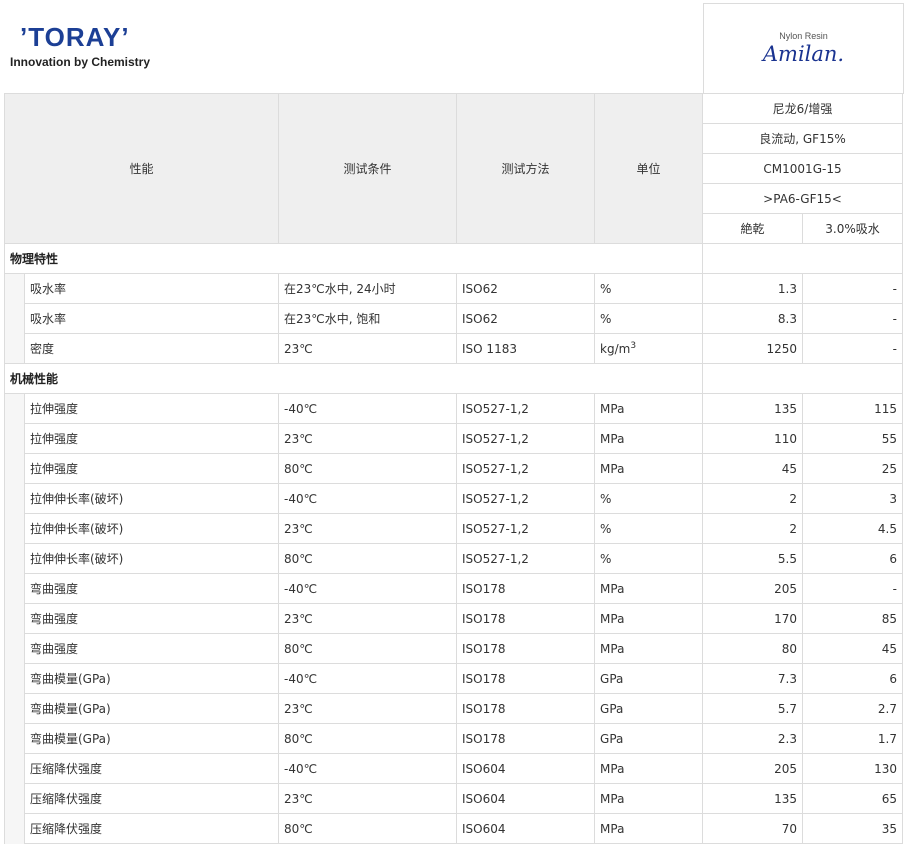 The height and width of the screenshot is (852, 910). I want to click on section-row: 机械性能, so click(453, 378).